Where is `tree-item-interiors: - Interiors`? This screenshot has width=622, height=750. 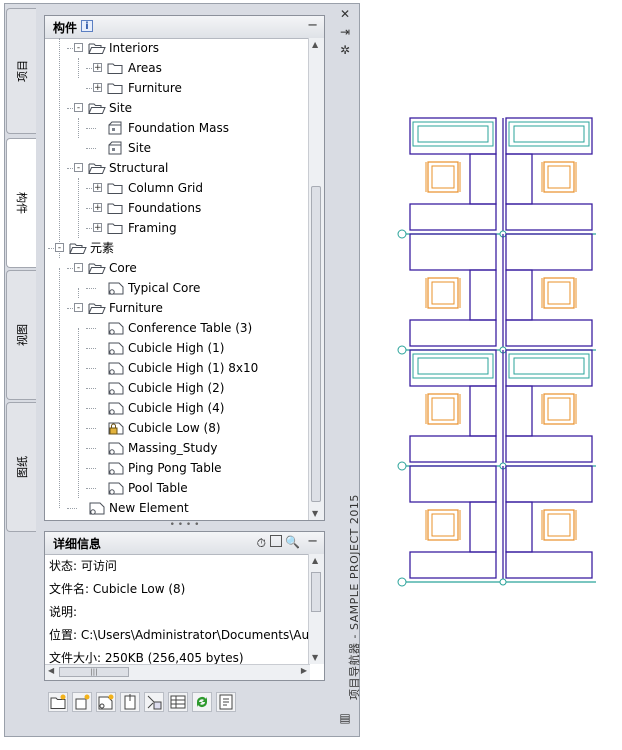 tree-item-interiors: - Interiors is located at coordinates (177, 48).